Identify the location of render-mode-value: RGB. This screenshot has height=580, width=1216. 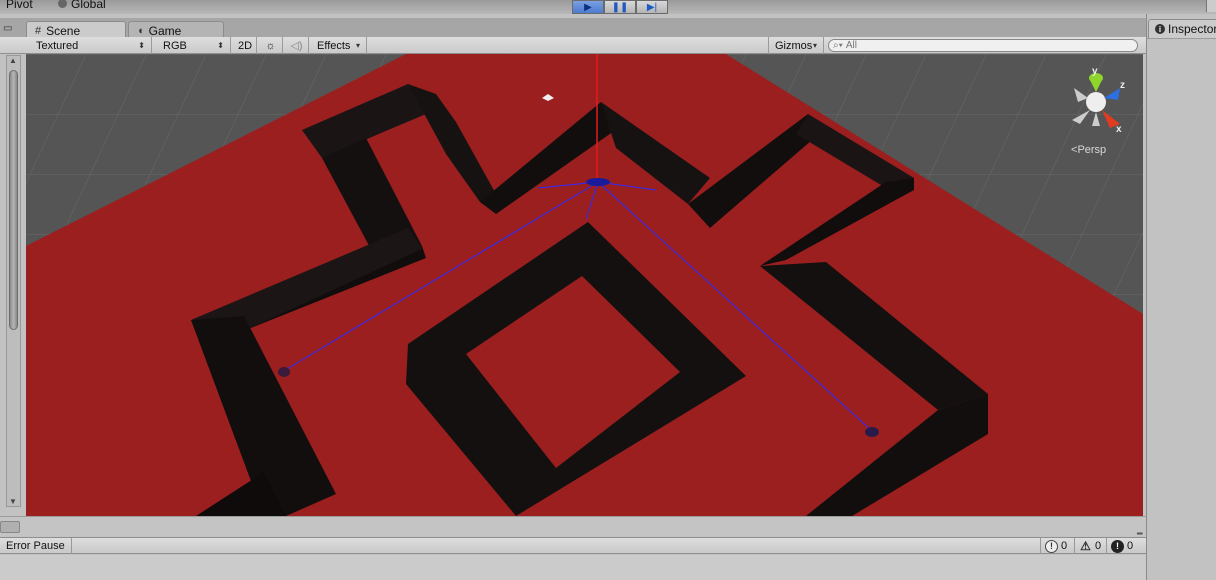
(175, 45).